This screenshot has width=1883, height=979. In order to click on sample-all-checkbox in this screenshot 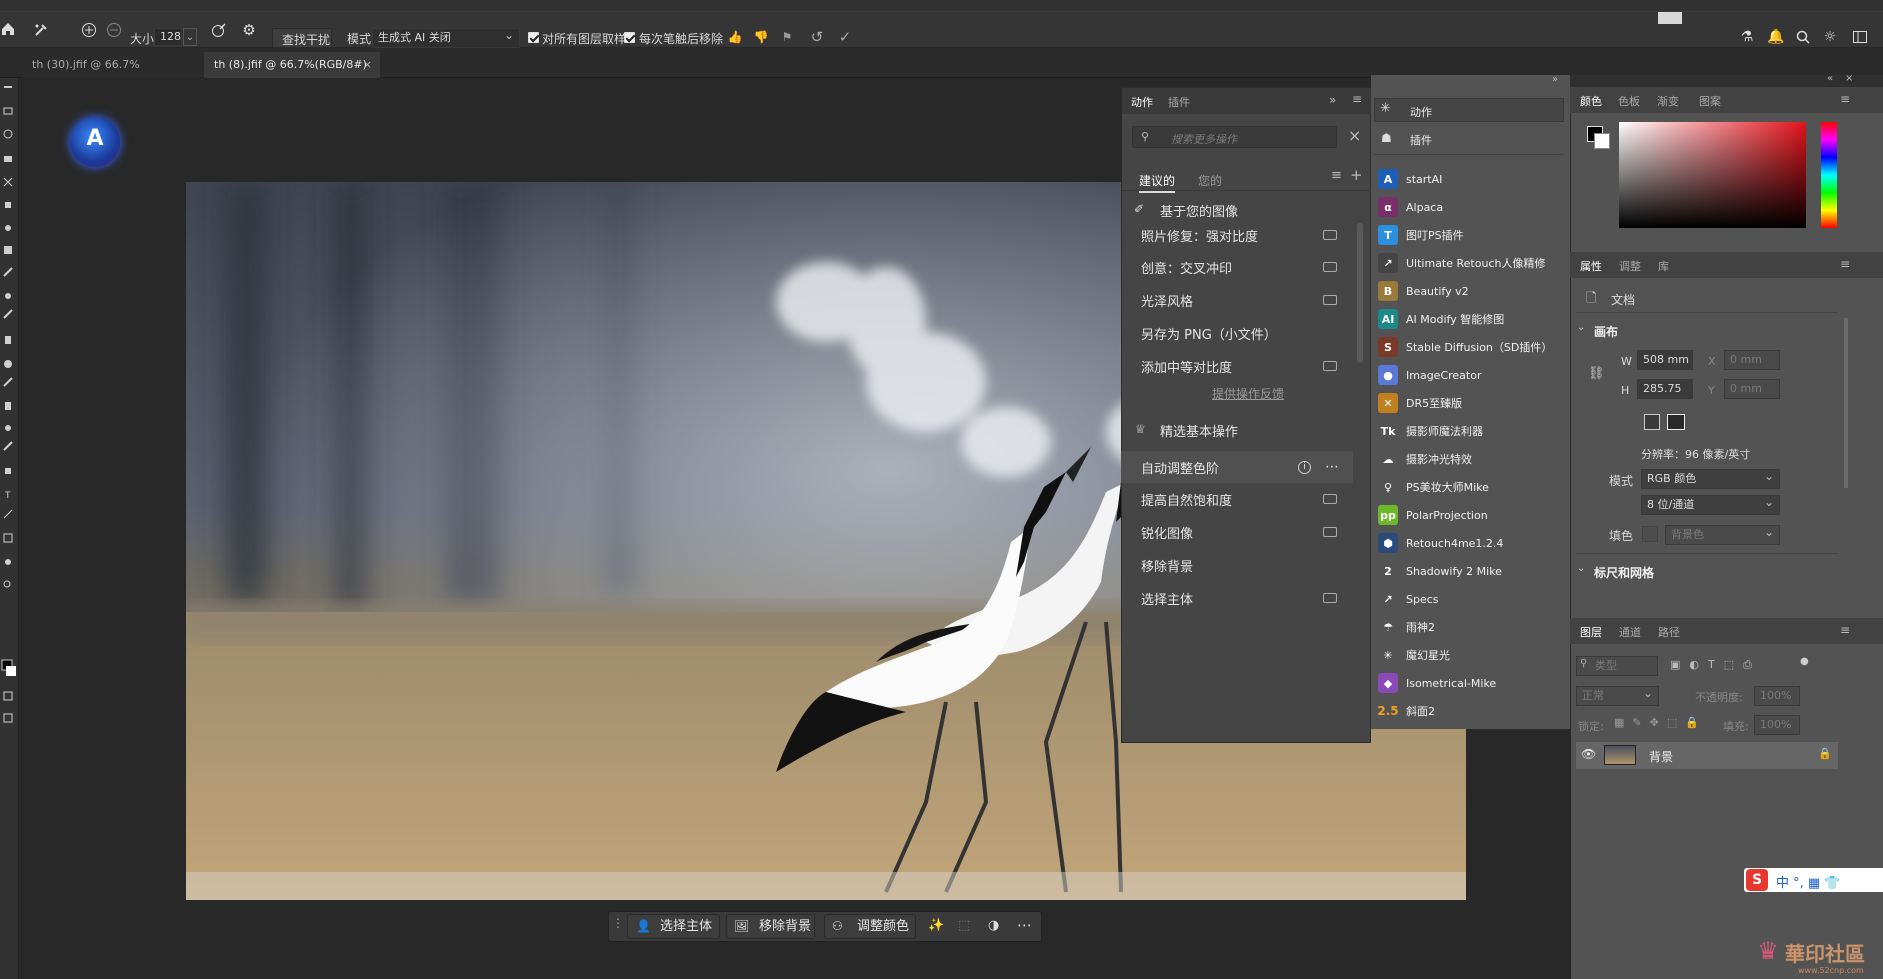, I will do `click(533, 37)`.